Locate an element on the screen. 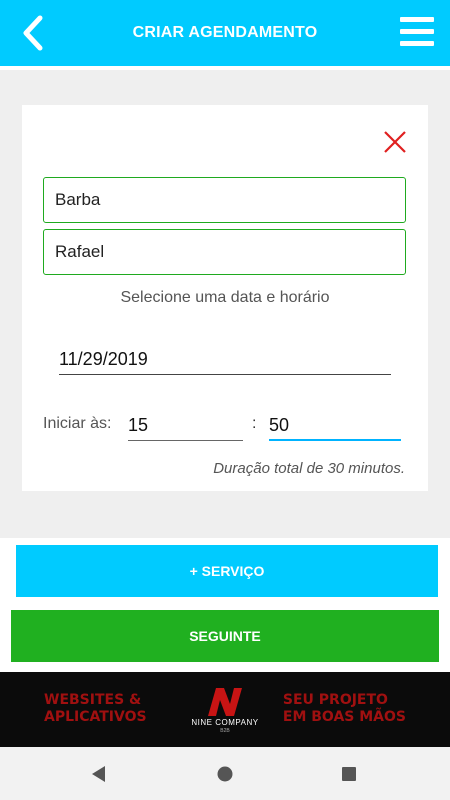 The image size is (450, 800). client-name-field: Rafael is located at coordinates (224, 252).